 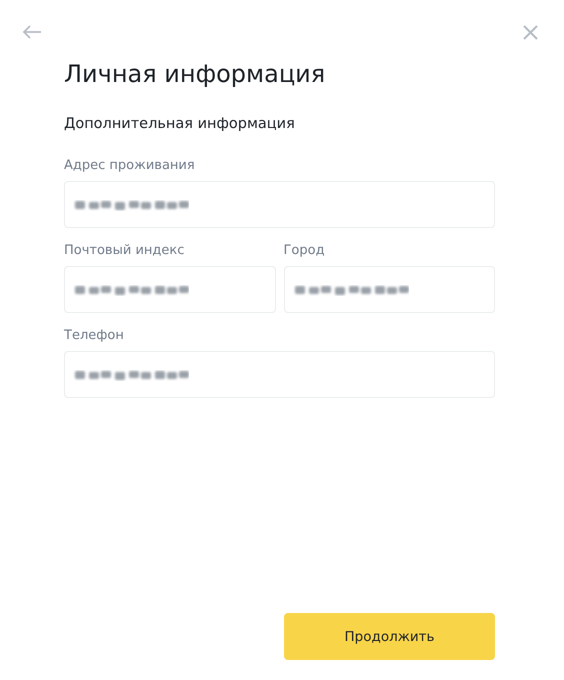 I want to click on arrow-left-icon, so click(x=32, y=32).